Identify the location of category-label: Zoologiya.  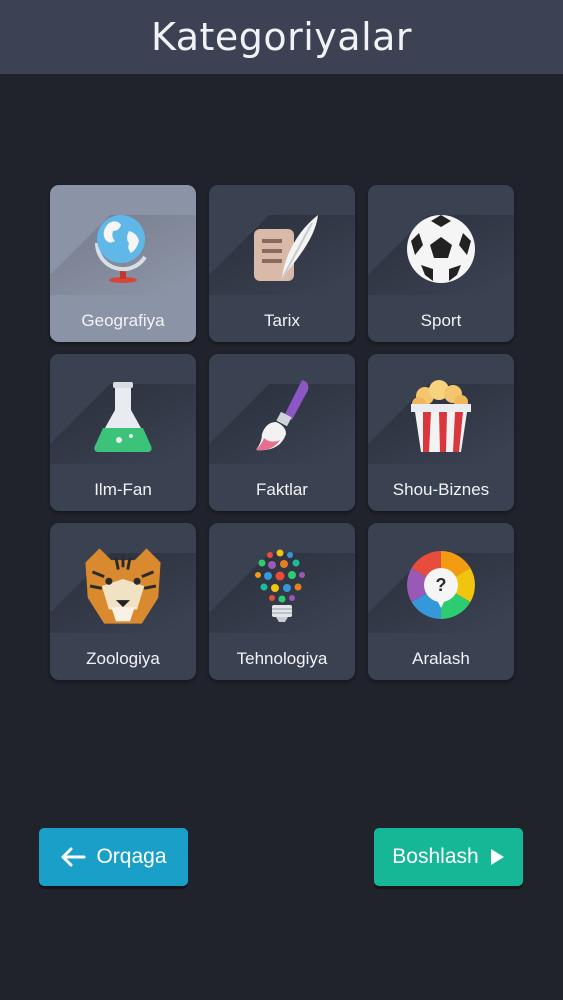
(123, 658).